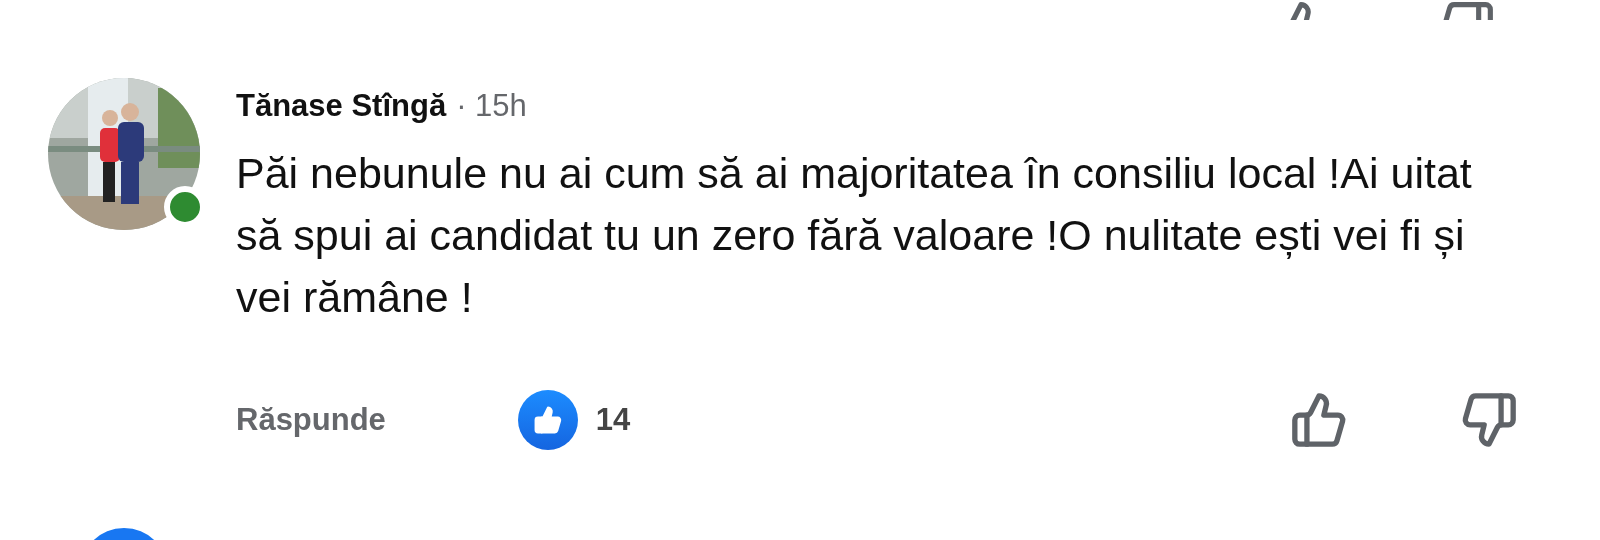  I want to click on like-count: 14, so click(613, 420).